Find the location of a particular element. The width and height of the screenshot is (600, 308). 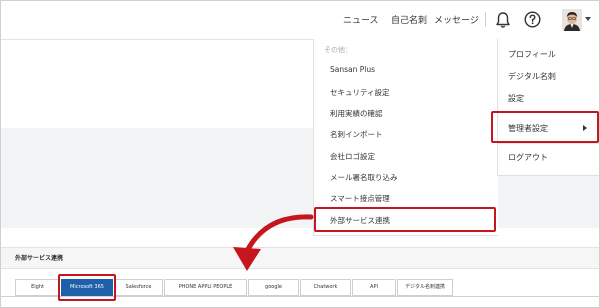

tab-chatwork: Chatwork is located at coordinates (325, 287).